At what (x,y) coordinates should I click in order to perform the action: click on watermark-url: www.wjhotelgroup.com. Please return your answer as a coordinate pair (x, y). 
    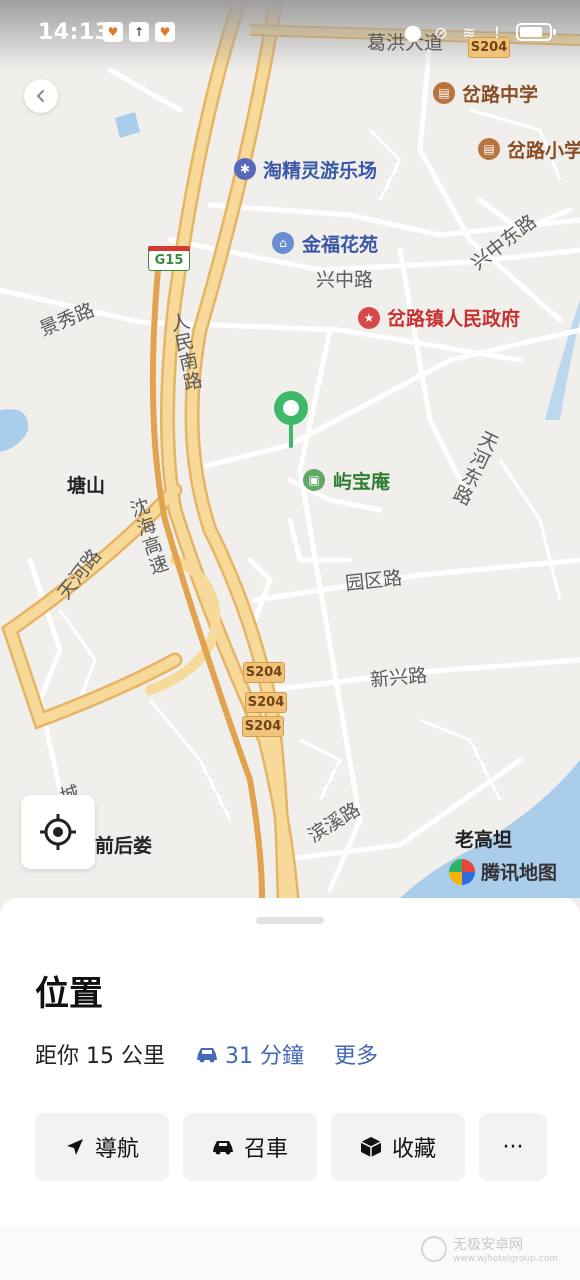
    Looking at the image, I should click on (505, 1259).